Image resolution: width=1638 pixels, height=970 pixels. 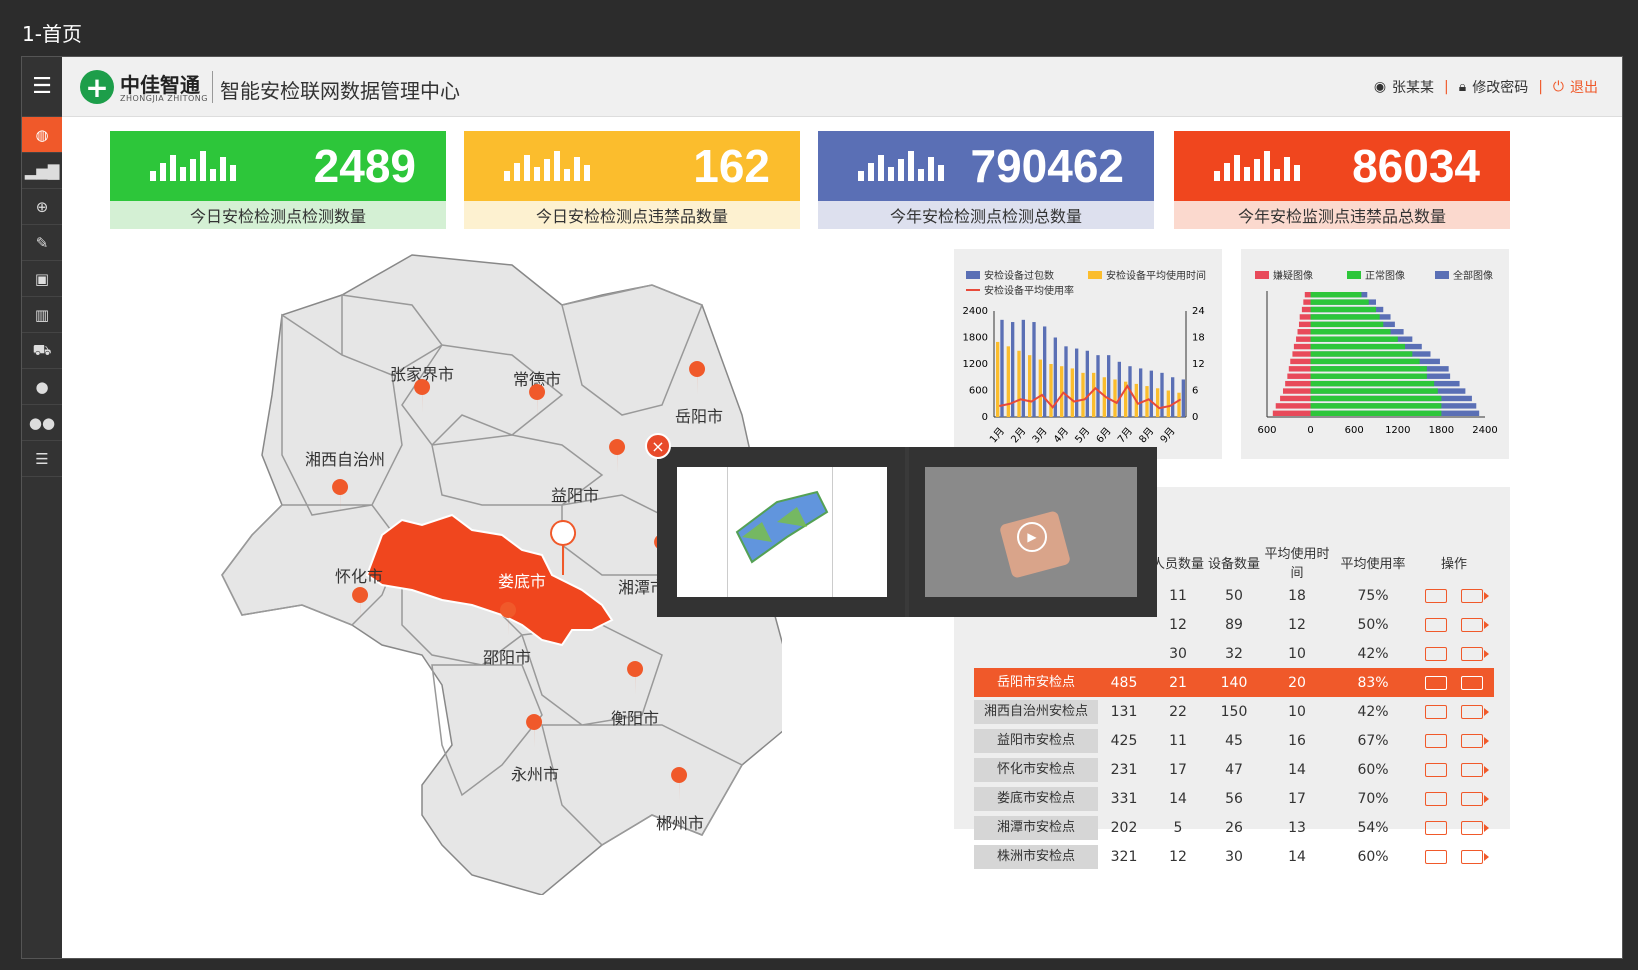 What do you see at coordinates (42, 207) in the screenshot?
I see `sidebar-item-target-icon: ⊕` at bounding box center [42, 207].